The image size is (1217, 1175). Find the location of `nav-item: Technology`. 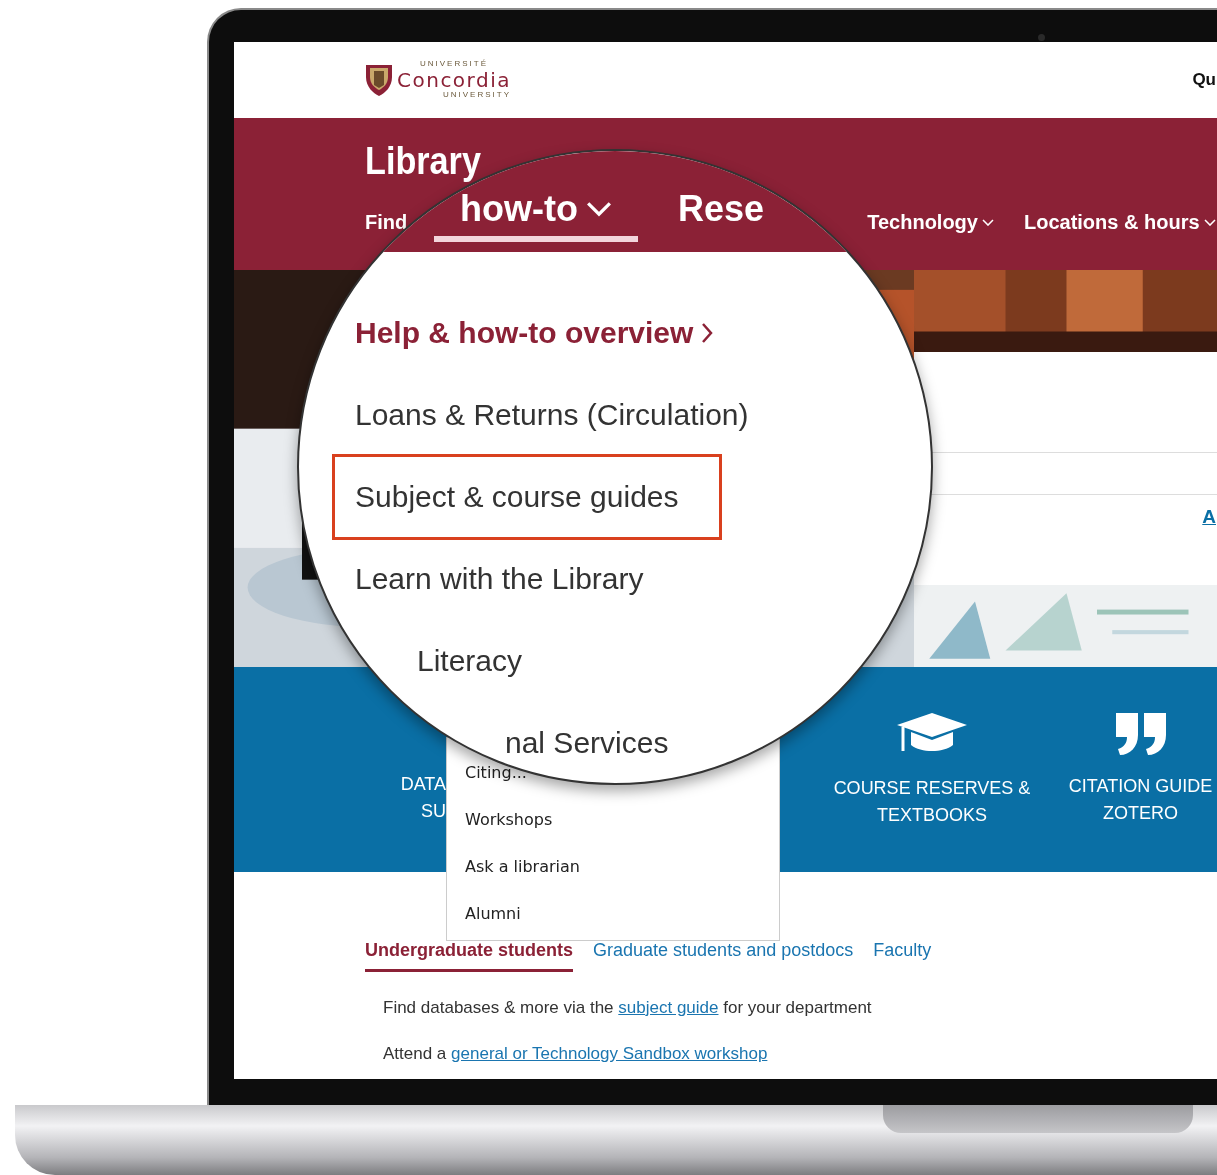

nav-item: Technology is located at coordinates (930, 222).